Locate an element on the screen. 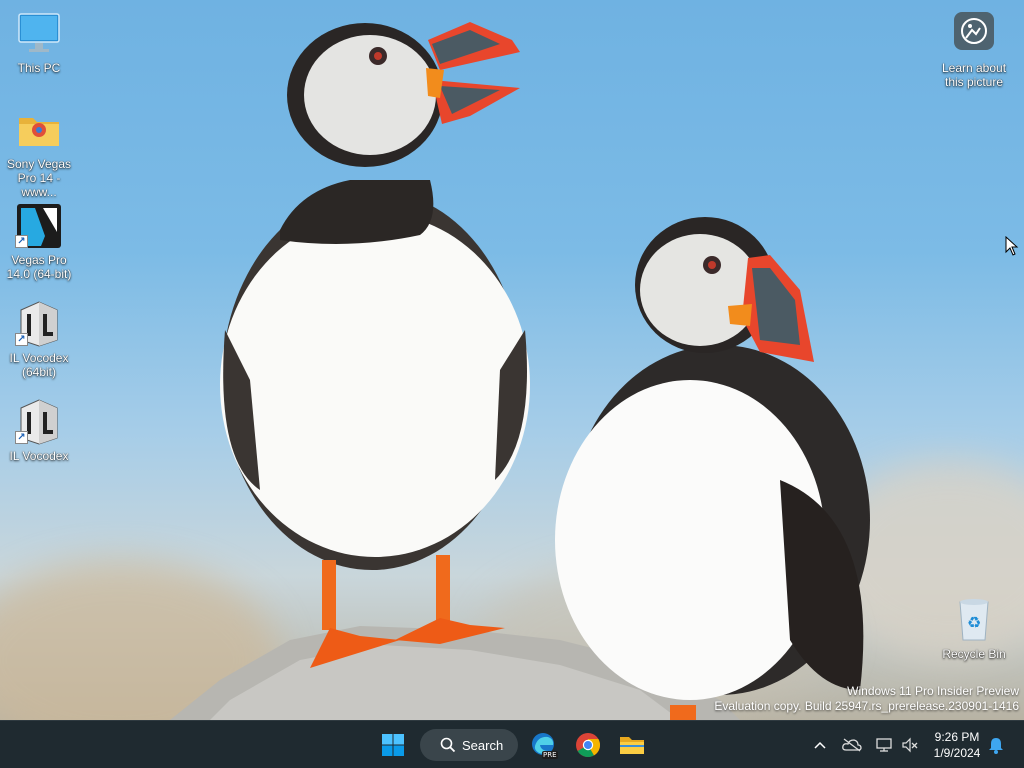  network-icon is located at coordinates (884, 745).